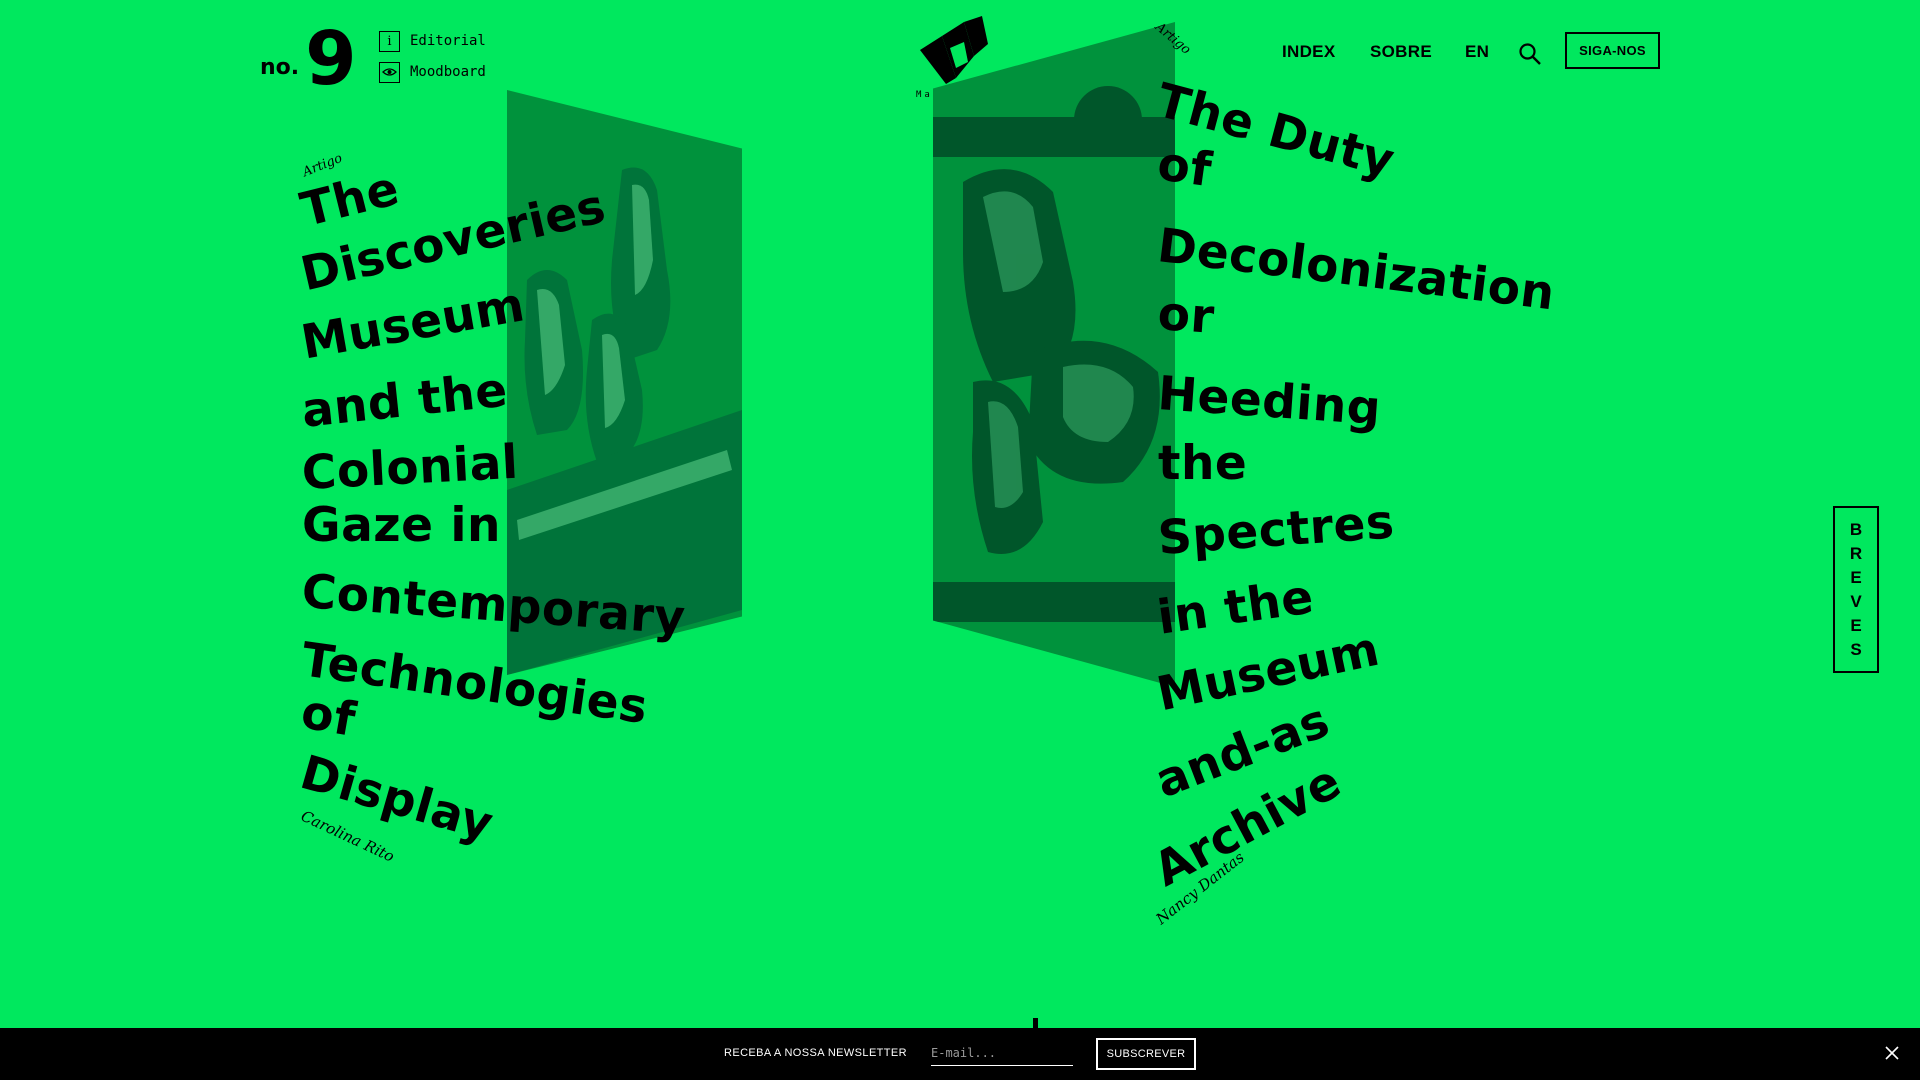  I want to click on close-icon, so click(1892, 1053).